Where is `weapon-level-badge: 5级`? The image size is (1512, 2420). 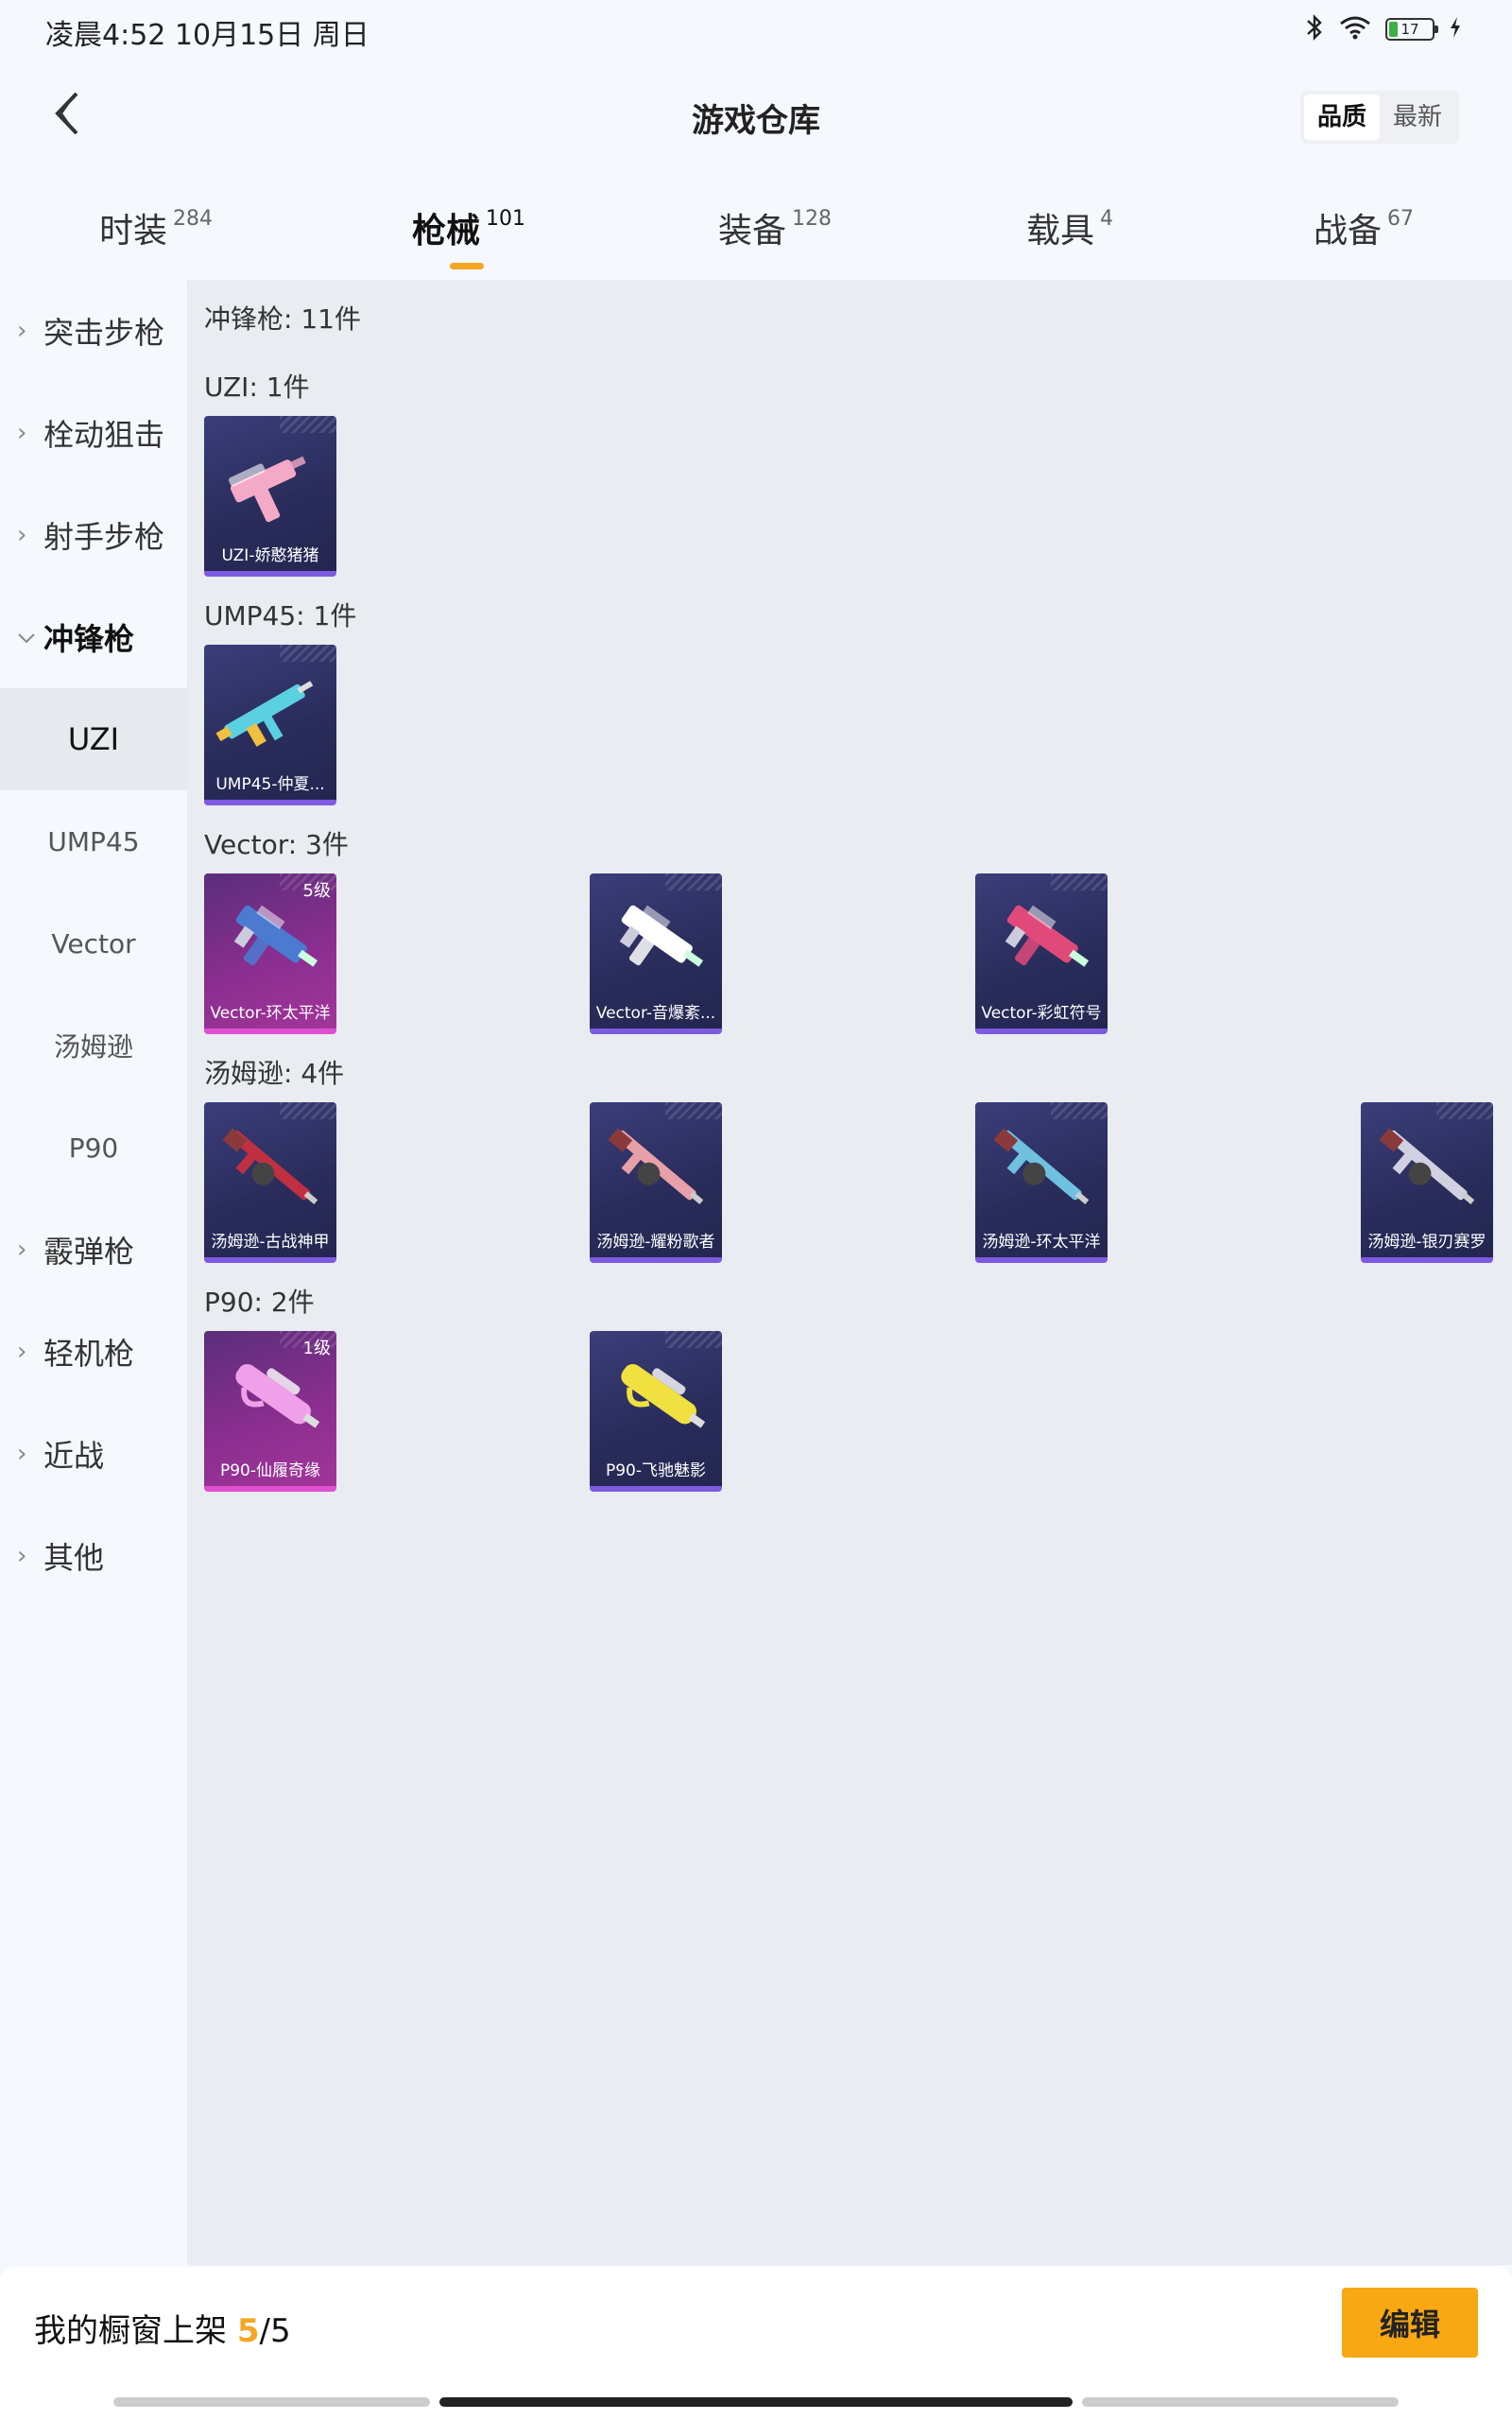 weapon-level-badge: 5级 is located at coordinates (316, 891).